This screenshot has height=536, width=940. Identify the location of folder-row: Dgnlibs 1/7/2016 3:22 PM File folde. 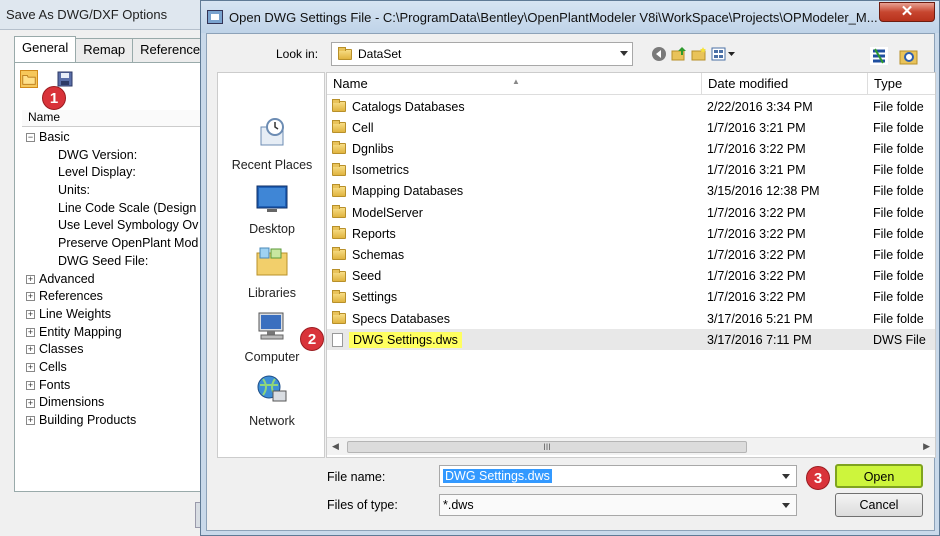
(631, 148).